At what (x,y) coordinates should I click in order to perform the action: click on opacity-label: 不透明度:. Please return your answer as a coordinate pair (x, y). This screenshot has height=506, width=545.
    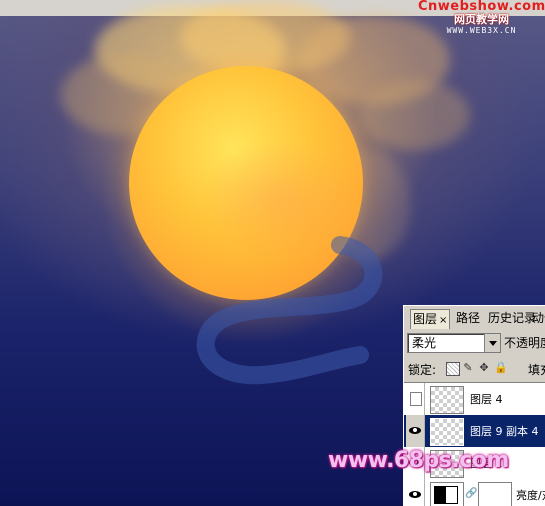
    Looking at the image, I should click on (524, 343).